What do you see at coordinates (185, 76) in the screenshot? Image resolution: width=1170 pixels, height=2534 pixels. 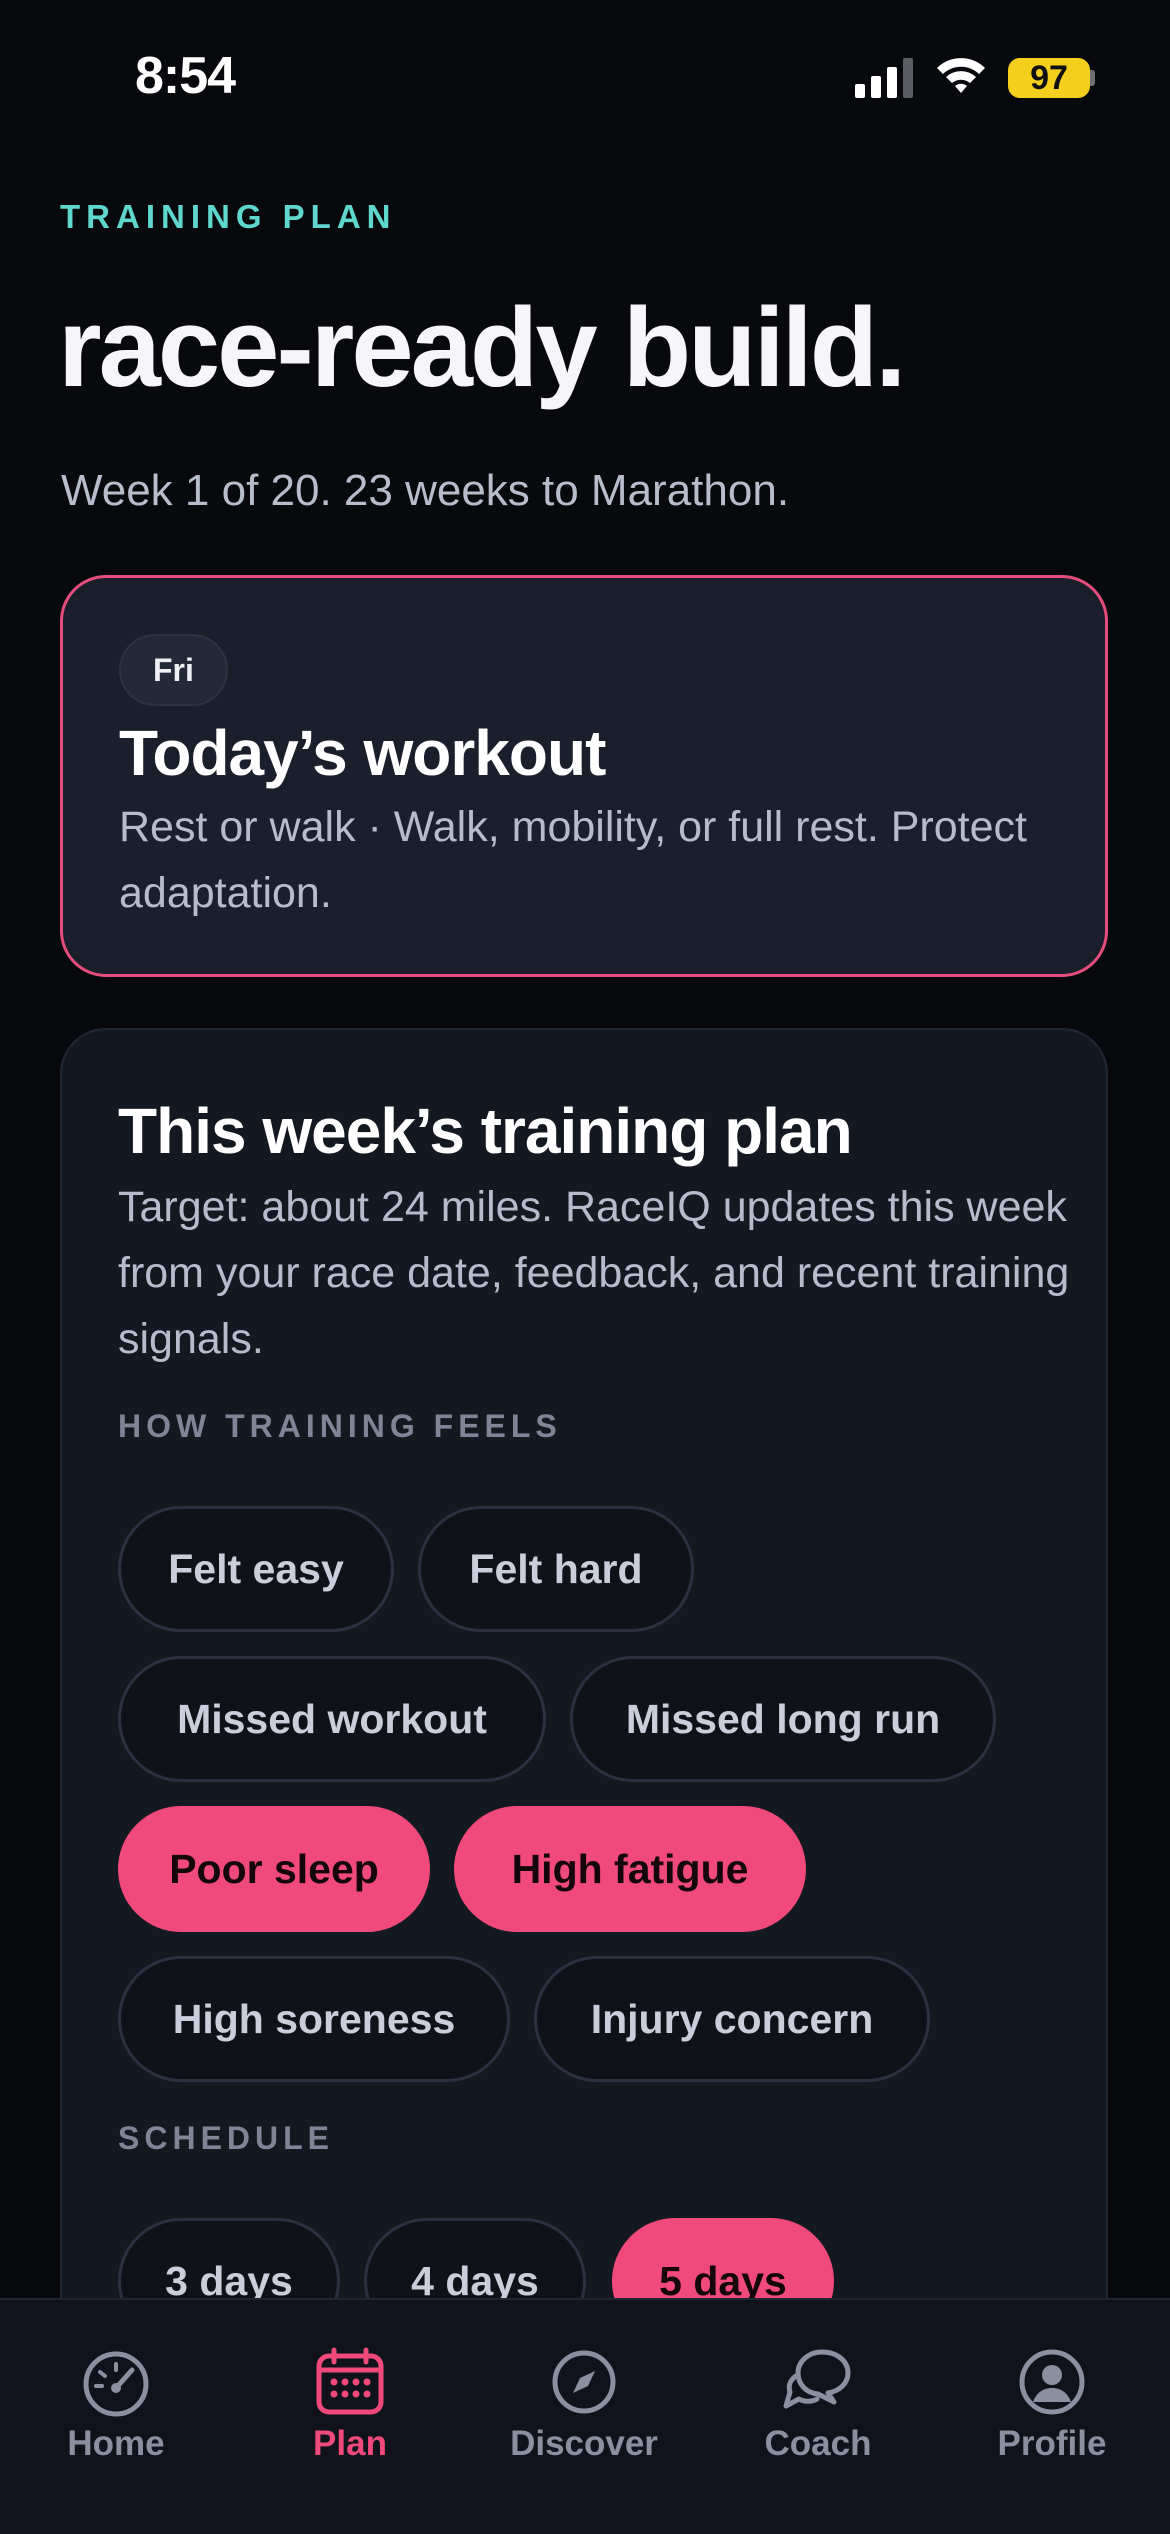 I see `status-time: 8:54` at bounding box center [185, 76].